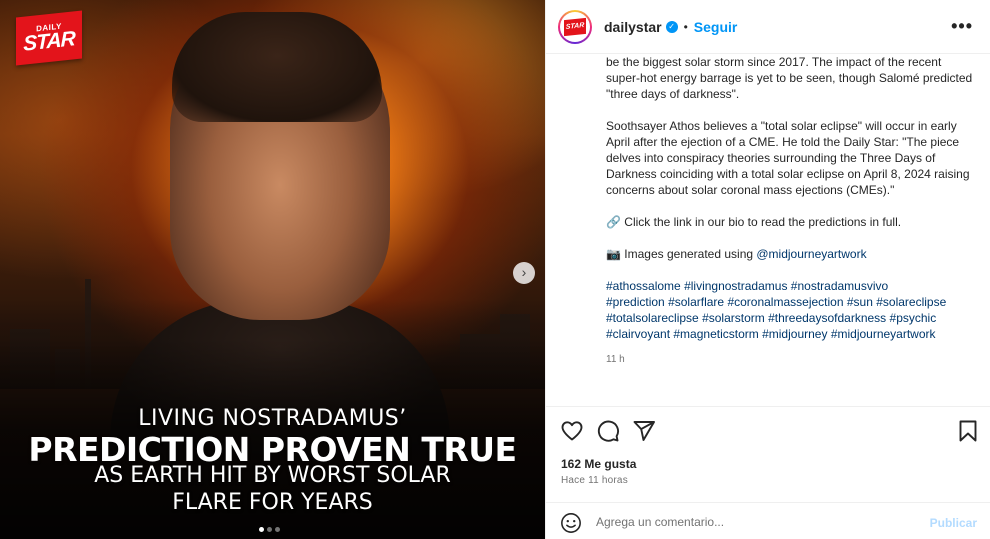 This screenshot has height=539, width=990. Describe the element at coordinates (572, 431) in the screenshot. I see `heart-icon` at that location.